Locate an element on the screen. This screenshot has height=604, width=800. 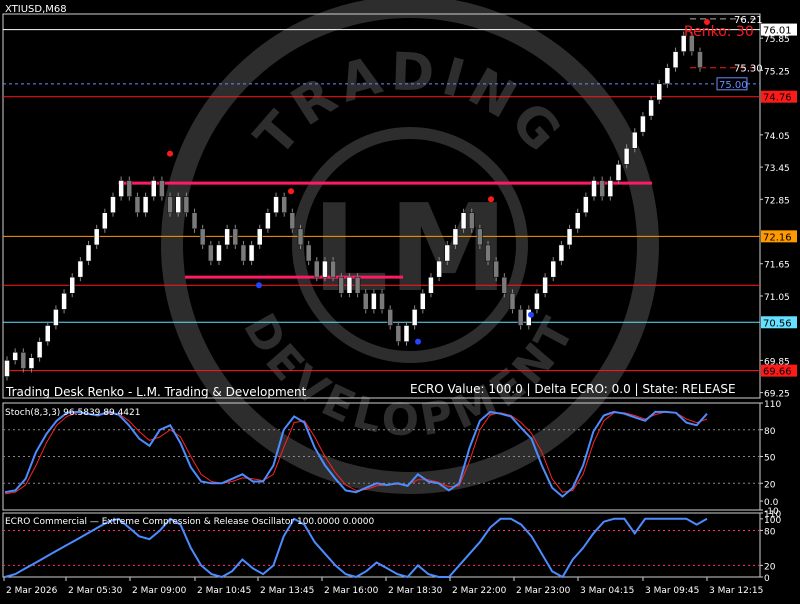
time-axis-label: 2 Mar 10:45 is located at coordinates (224, 591).